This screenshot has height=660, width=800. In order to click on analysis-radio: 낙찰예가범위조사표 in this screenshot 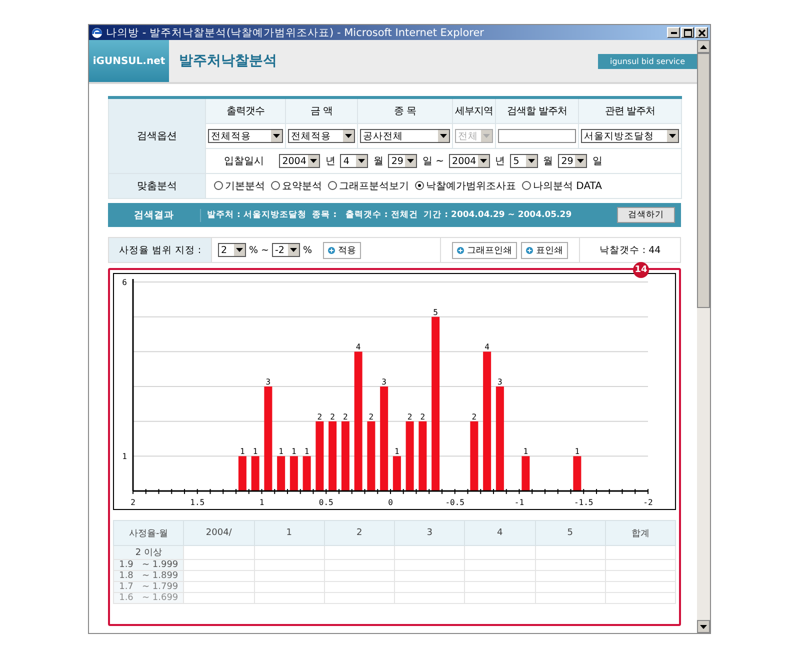, I will do `click(465, 185)`.